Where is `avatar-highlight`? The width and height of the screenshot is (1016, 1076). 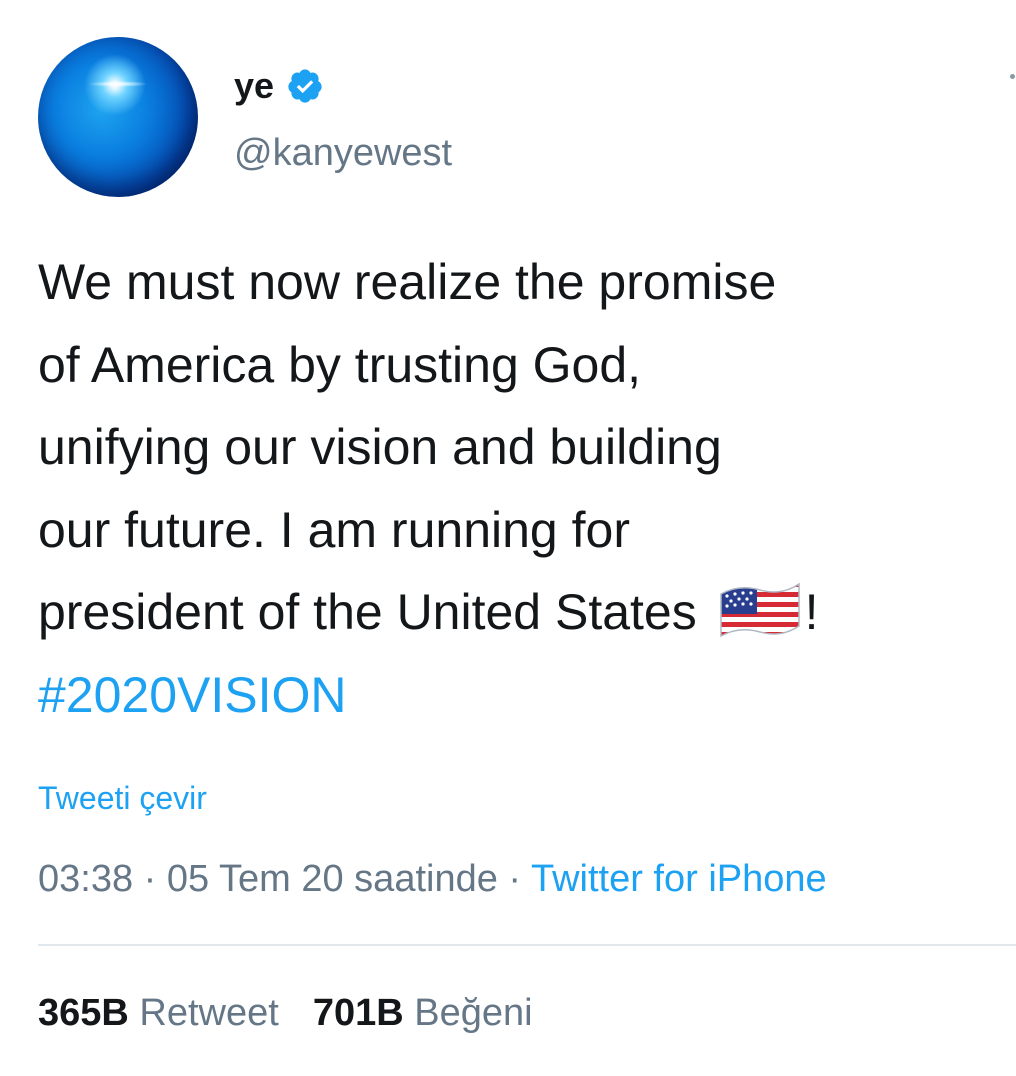
avatar-highlight is located at coordinates (118, 84).